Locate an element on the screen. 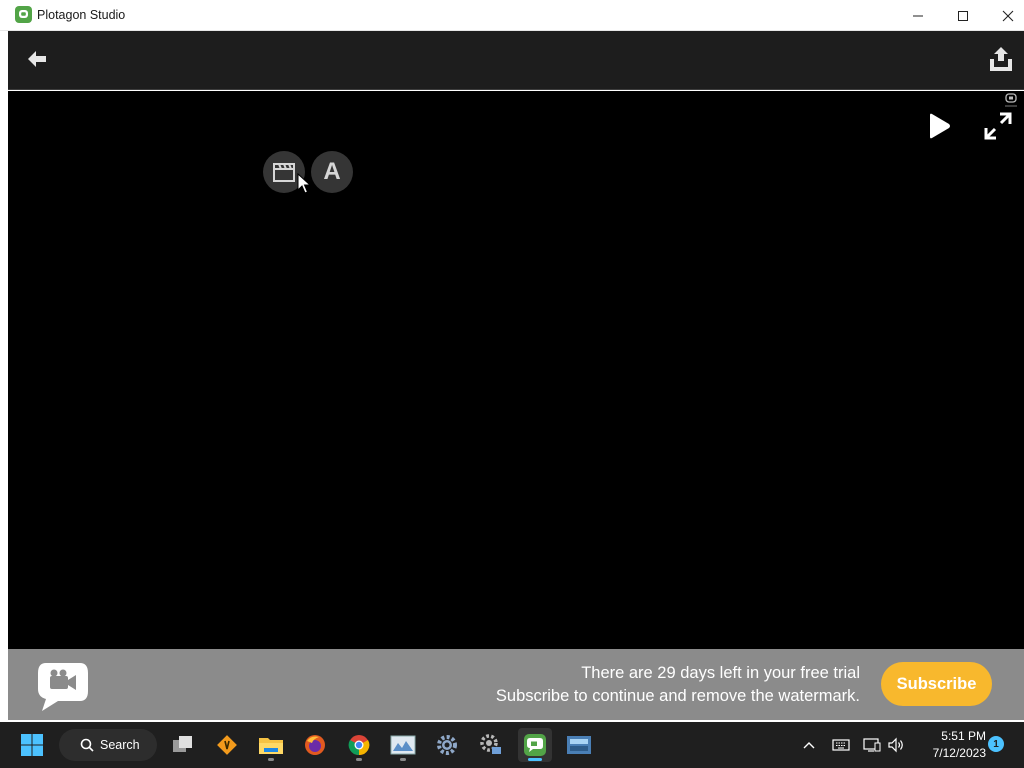 The height and width of the screenshot is (768, 1024). windows-start-icon is located at coordinates (32, 745).